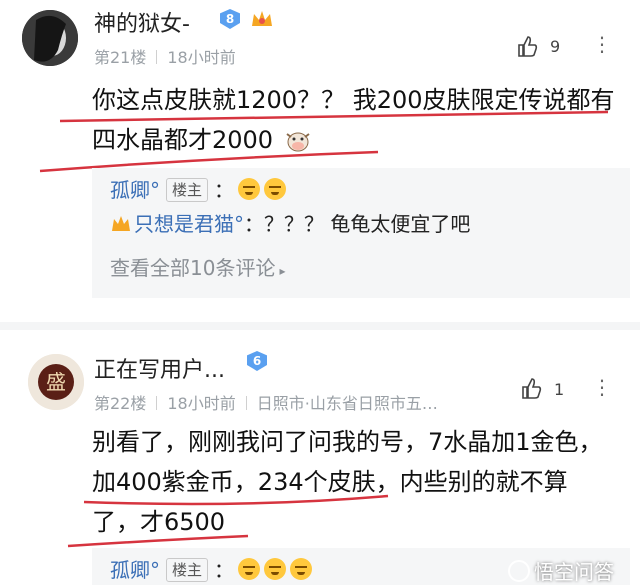 Image resolution: width=640 pixels, height=585 pixels. I want to click on view-all-replies-link: 查看全部10条评论 ▸, so click(197, 266).